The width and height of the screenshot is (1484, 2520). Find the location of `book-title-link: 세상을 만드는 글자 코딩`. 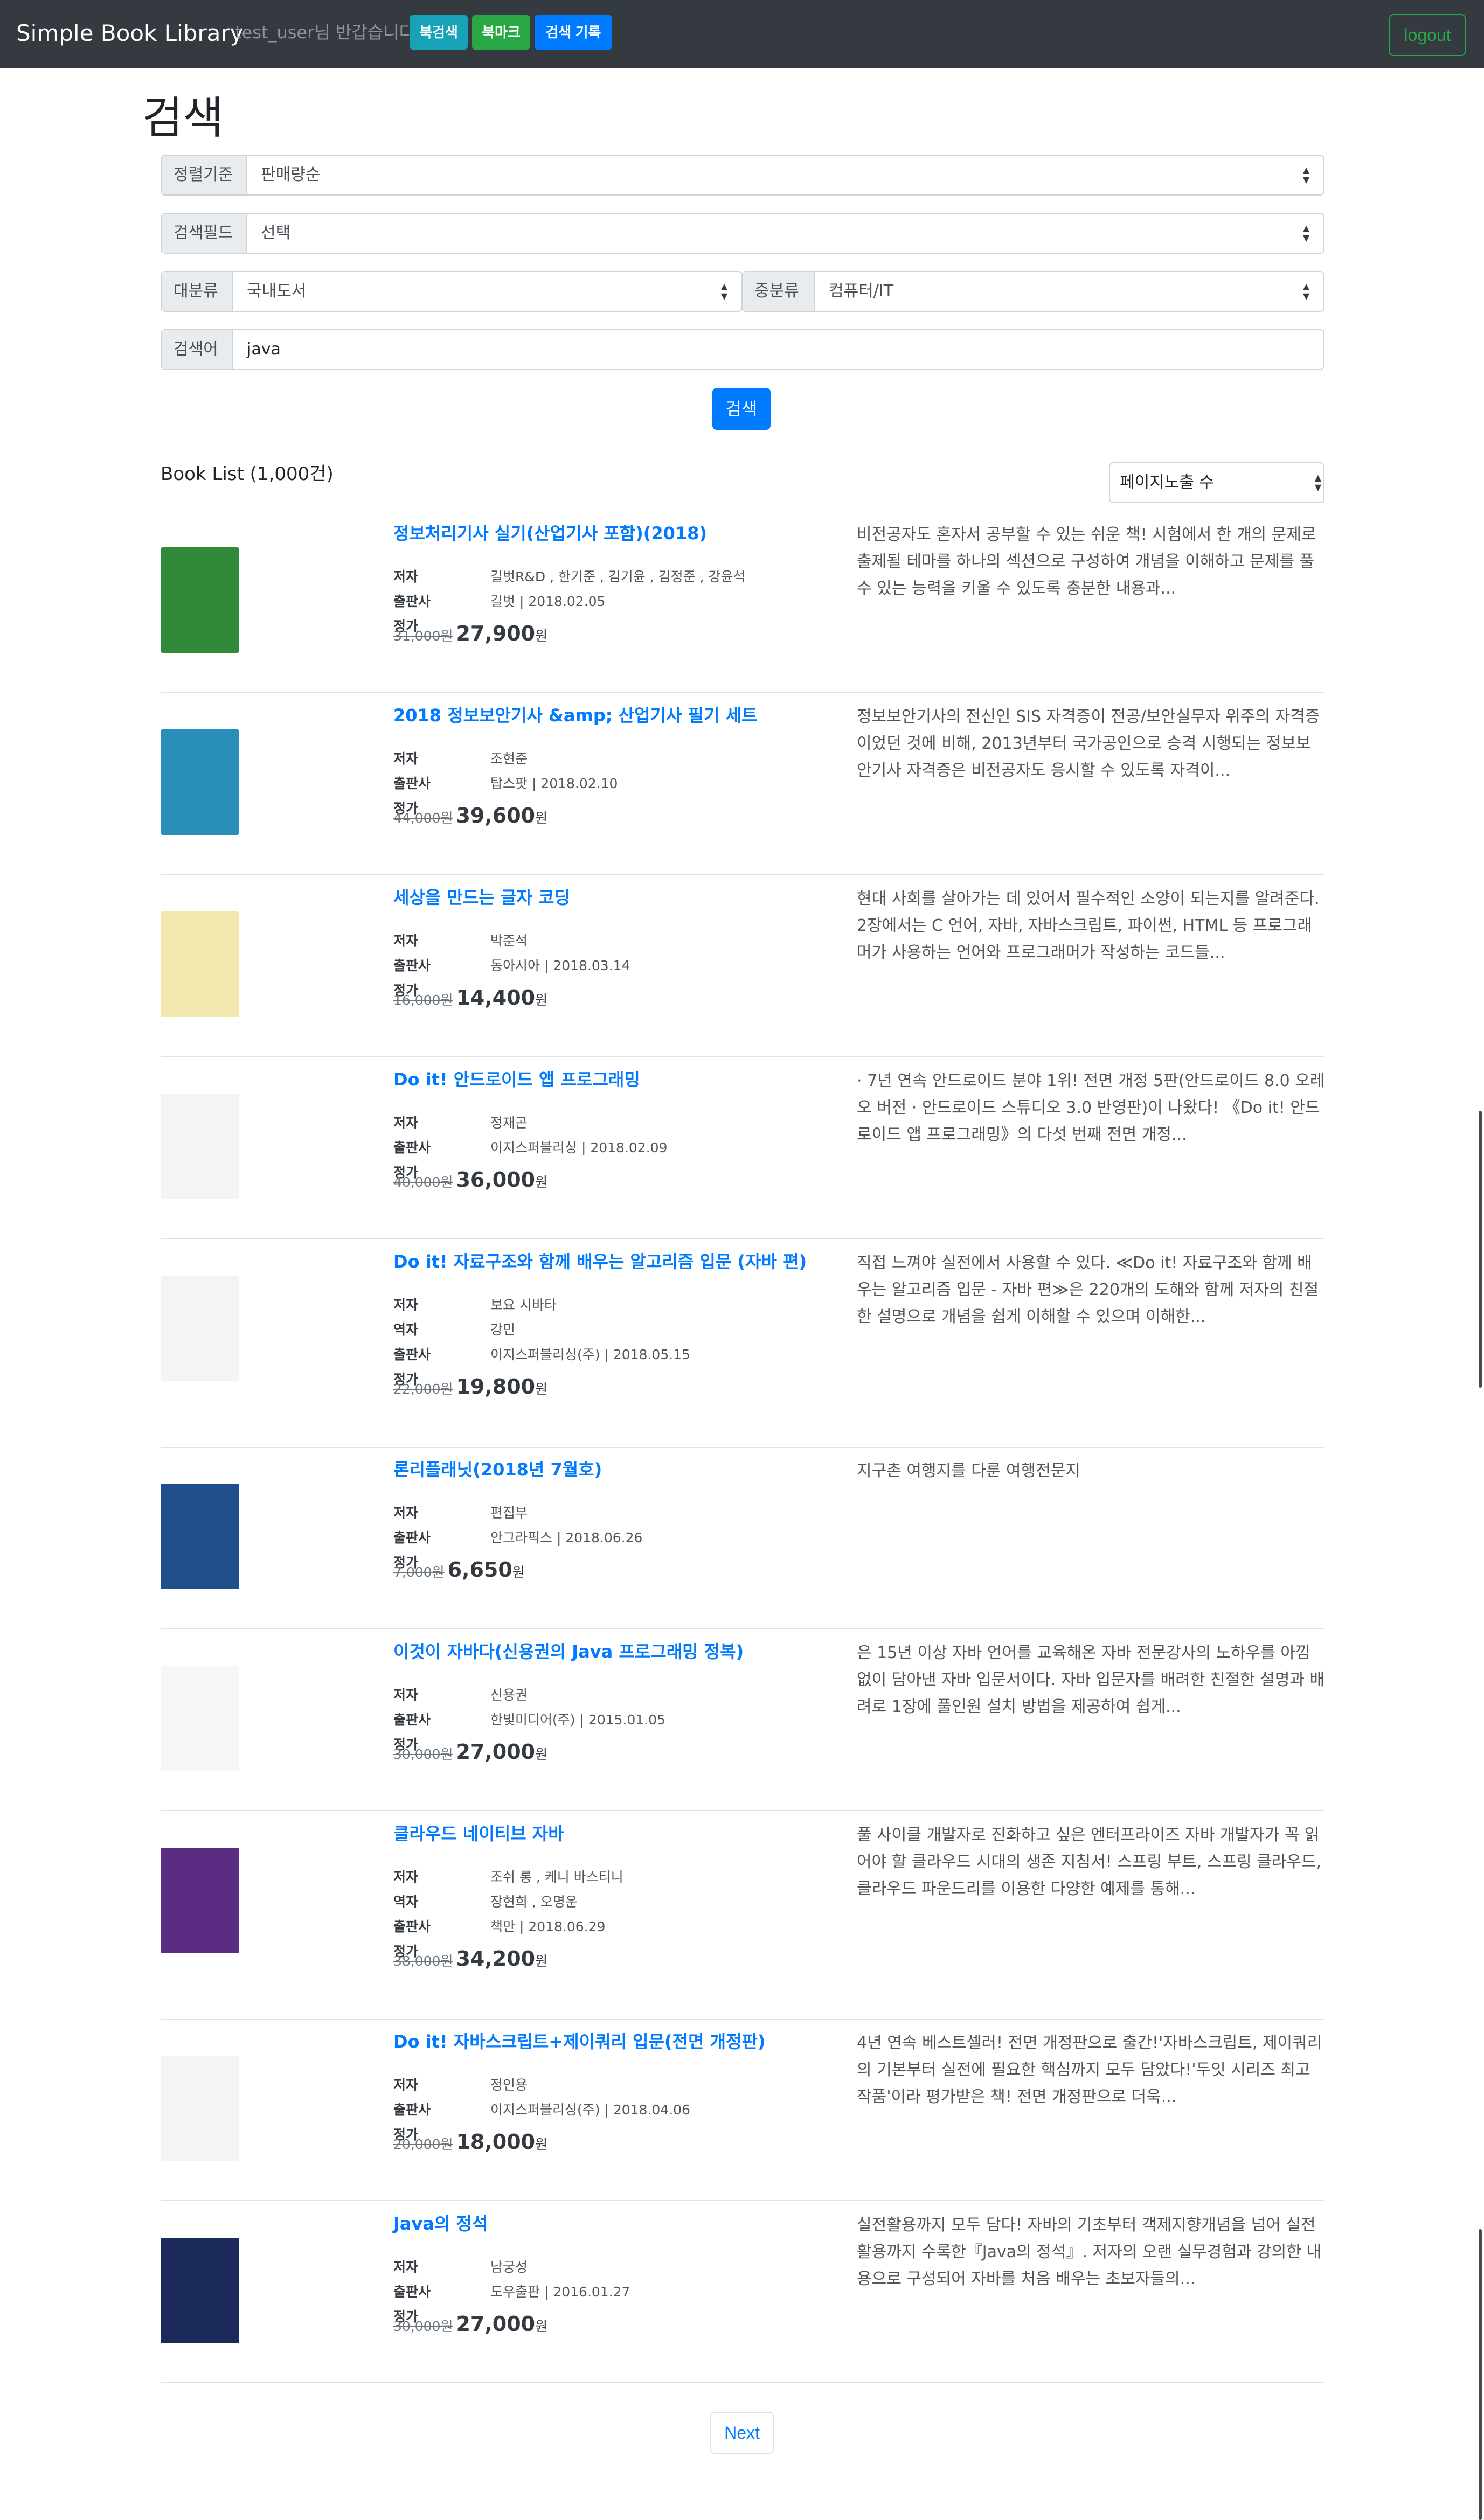

book-title-link: 세상을 만드는 글자 코딩 is located at coordinates (481, 897).